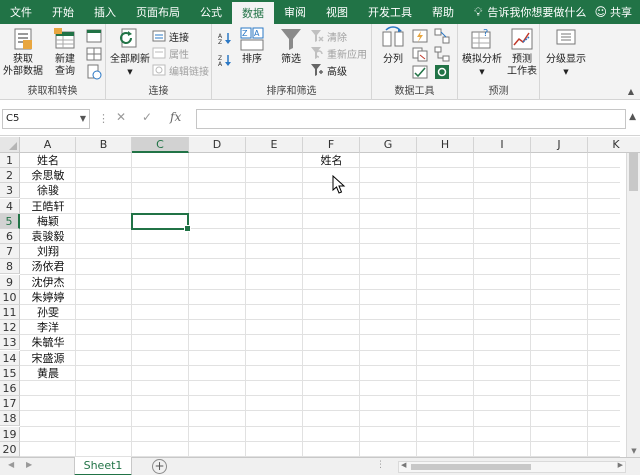  What do you see at coordinates (442, 36) in the screenshot?
I see `consolidate-icon` at bounding box center [442, 36].